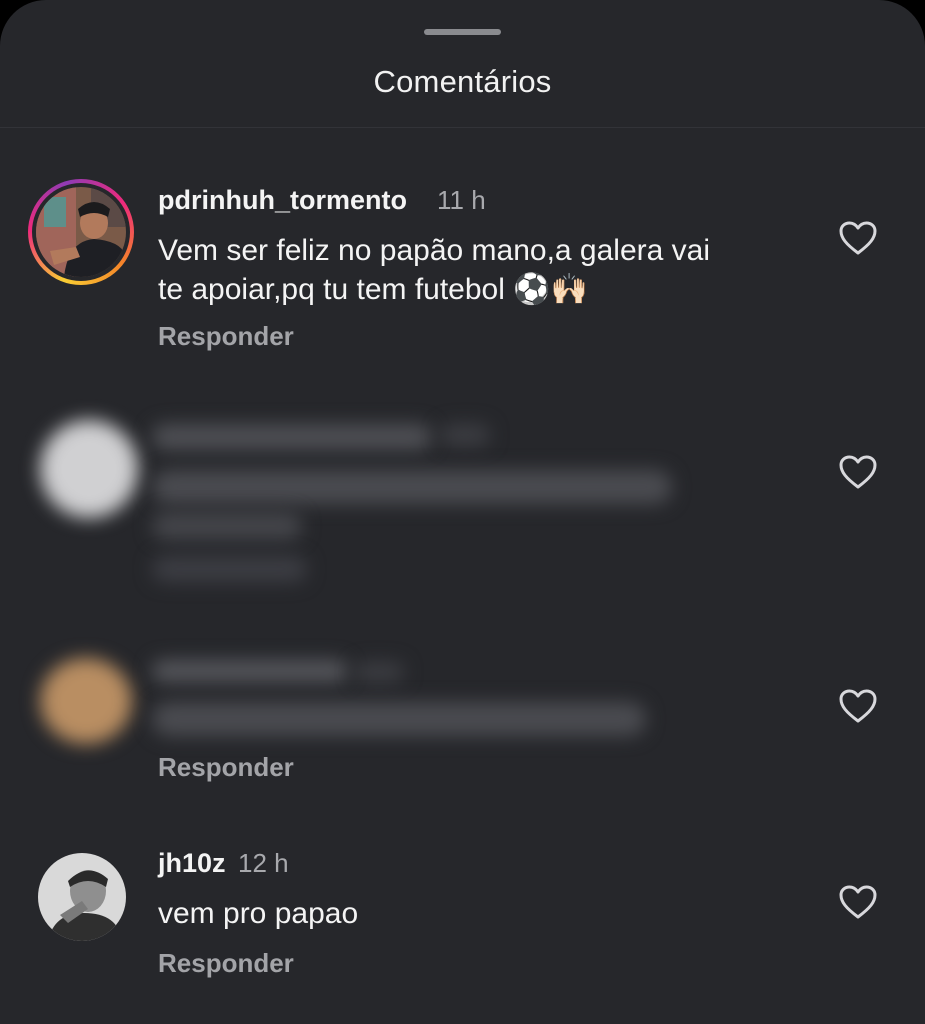  Describe the element at coordinates (263, 863) in the screenshot. I see `comment-time: 12 h` at that location.